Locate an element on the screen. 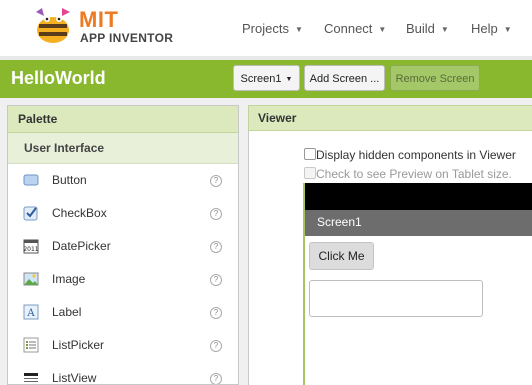  palette-category-user-interface: User Interface is located at coordinates (123, 148).